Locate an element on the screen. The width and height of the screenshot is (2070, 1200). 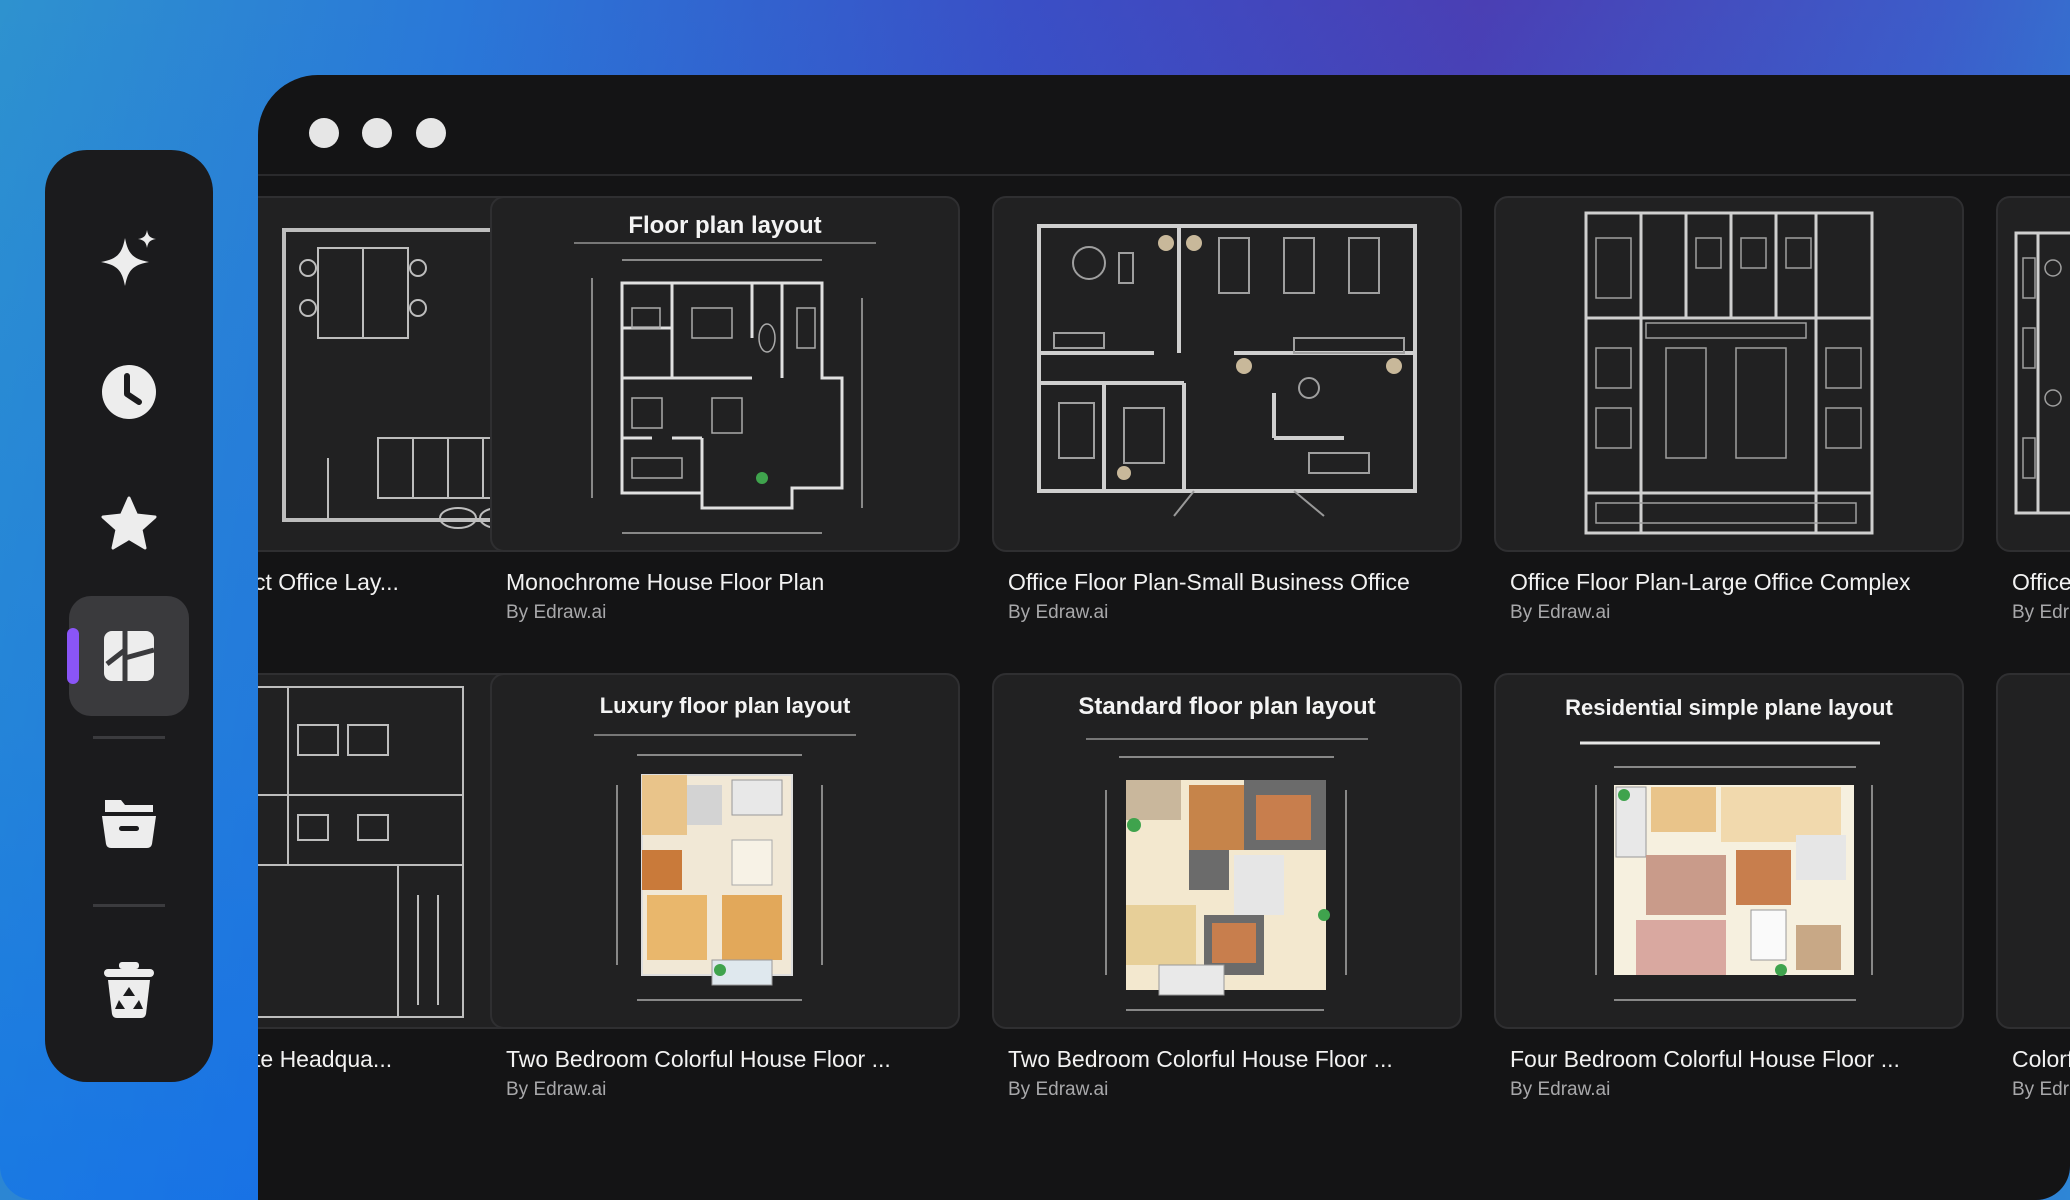
sidebar-divider is located at coordinates (129, 737).